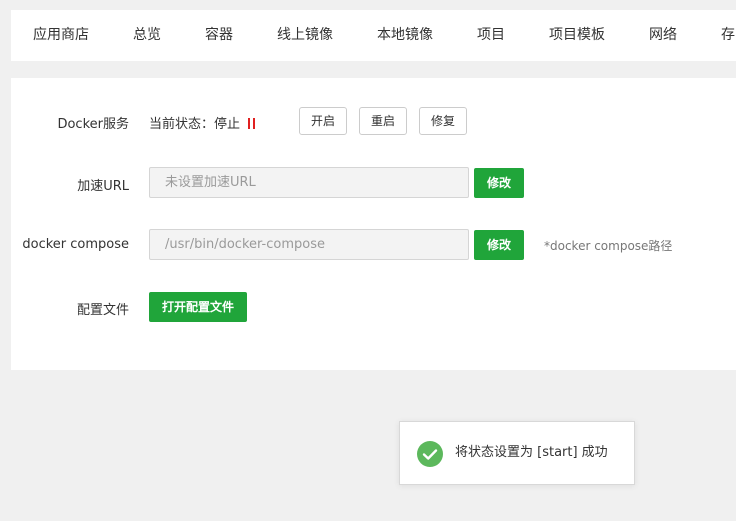 The image size is (736, 521). Describe the element at coordinates (499, 245) in the screenshot. I see `compose-edit-button: 修改` at that location.